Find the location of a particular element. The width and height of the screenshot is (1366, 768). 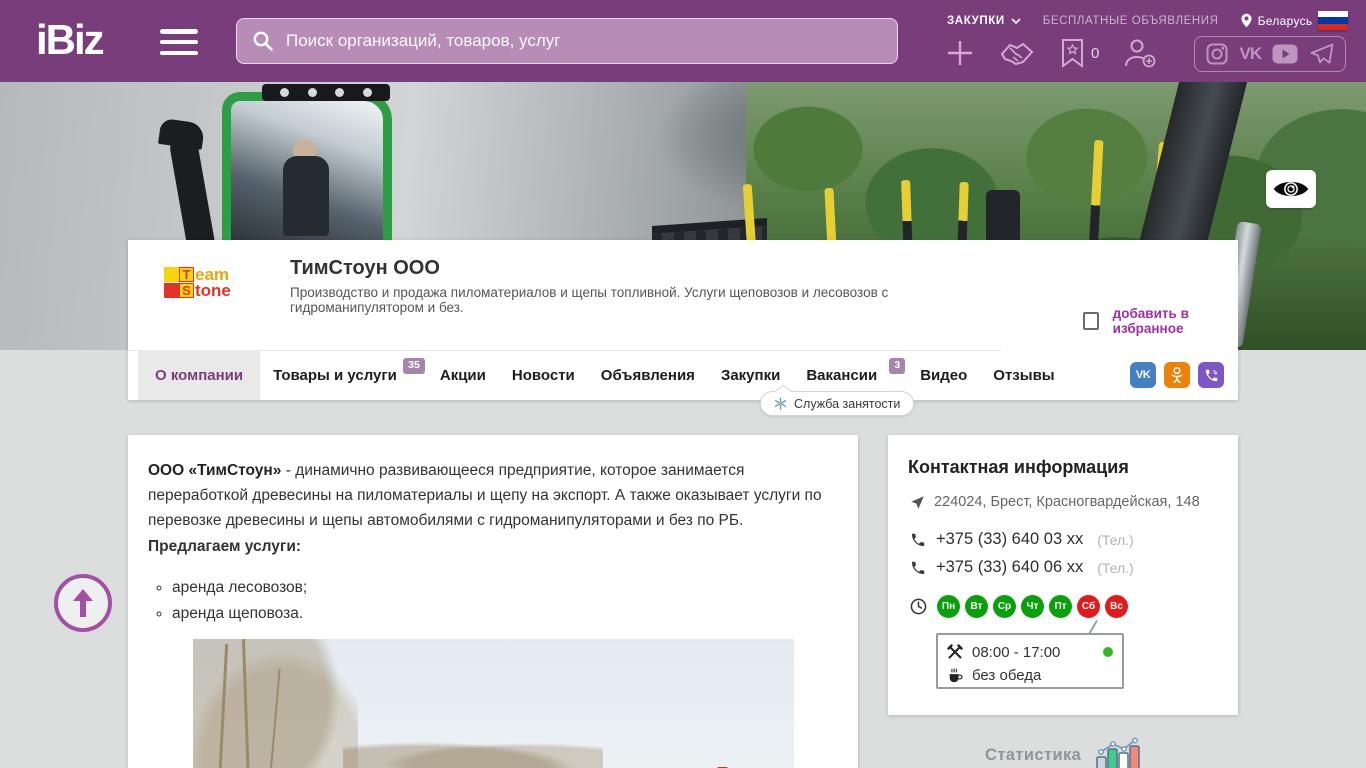

odnoklassniki-icon is located at coordinates (1177, 375).